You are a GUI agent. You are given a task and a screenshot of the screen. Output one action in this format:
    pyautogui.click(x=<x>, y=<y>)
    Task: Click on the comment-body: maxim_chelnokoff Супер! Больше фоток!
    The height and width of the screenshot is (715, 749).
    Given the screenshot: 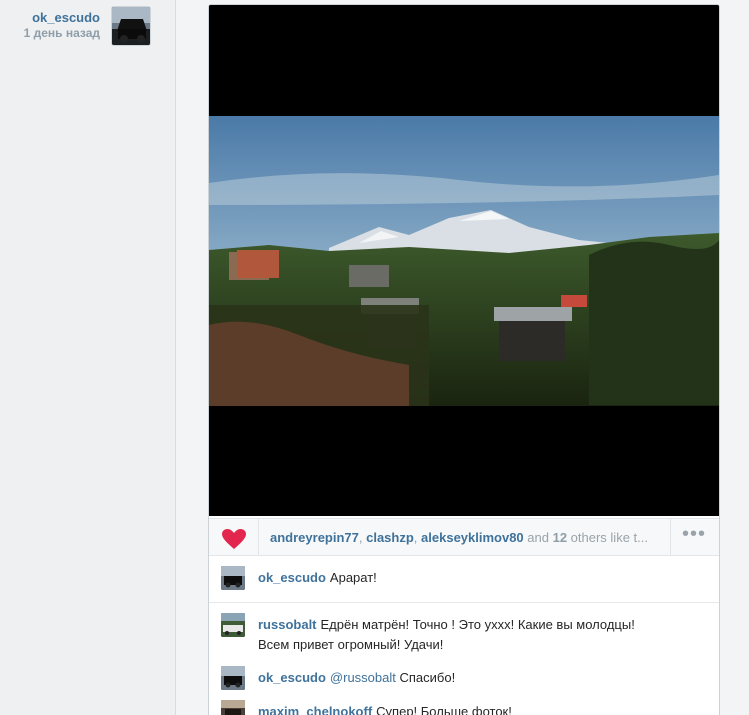 What is the action you would take?
    pyautogui.click(x=483, y=708)
    